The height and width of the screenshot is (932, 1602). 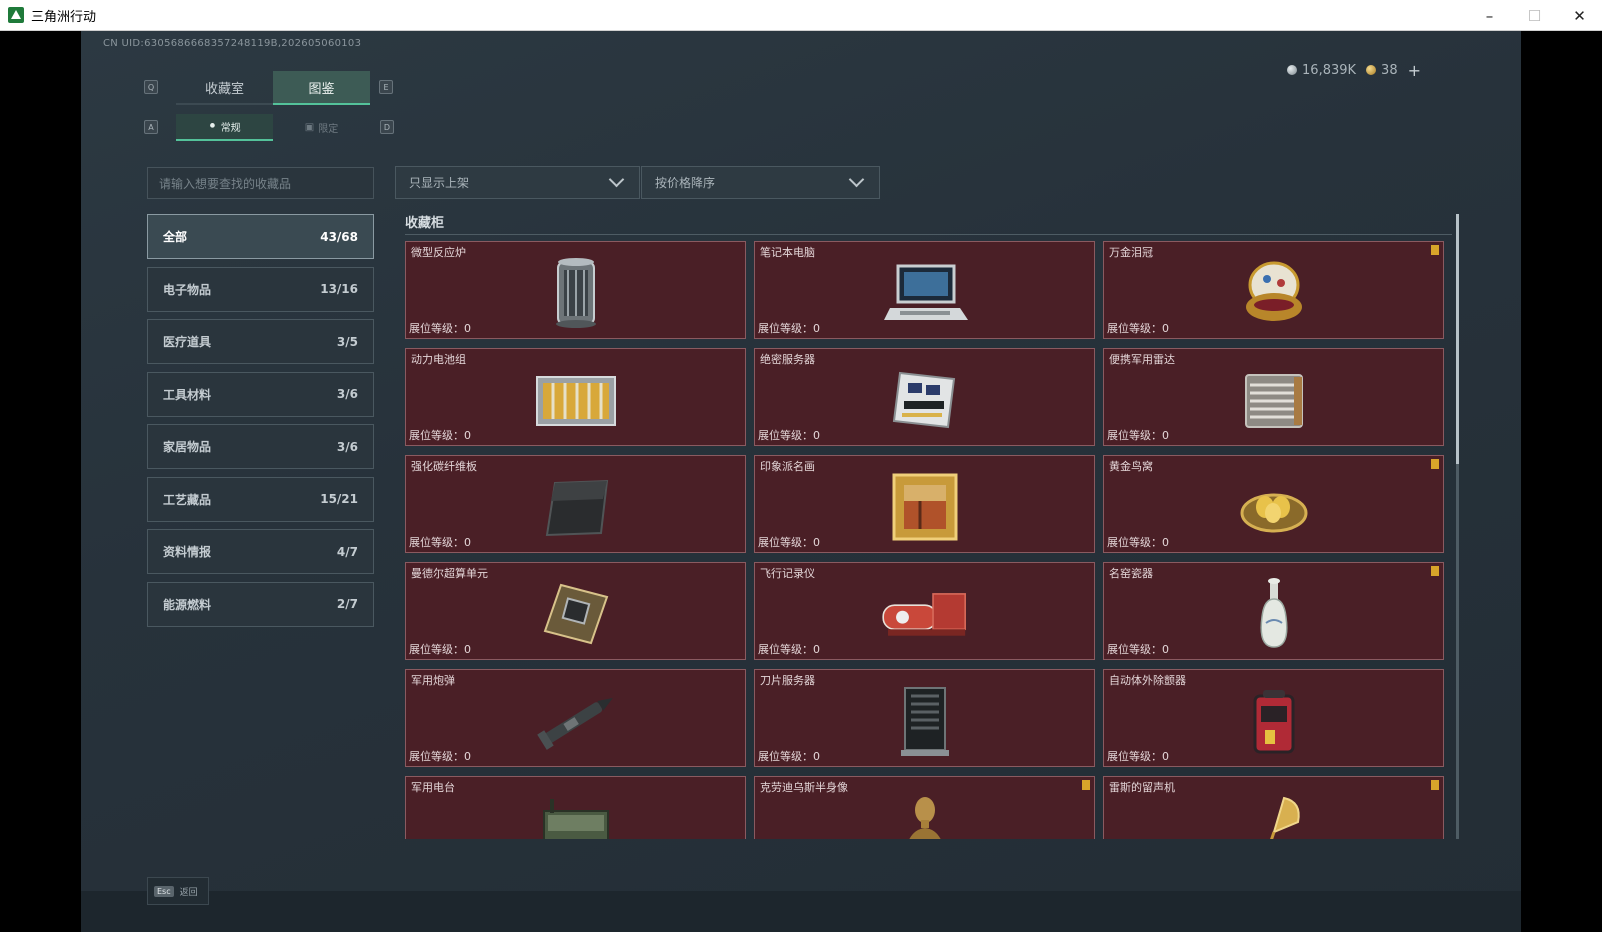 I want to click on category-count: 15/21, so click(x=339, y=499).